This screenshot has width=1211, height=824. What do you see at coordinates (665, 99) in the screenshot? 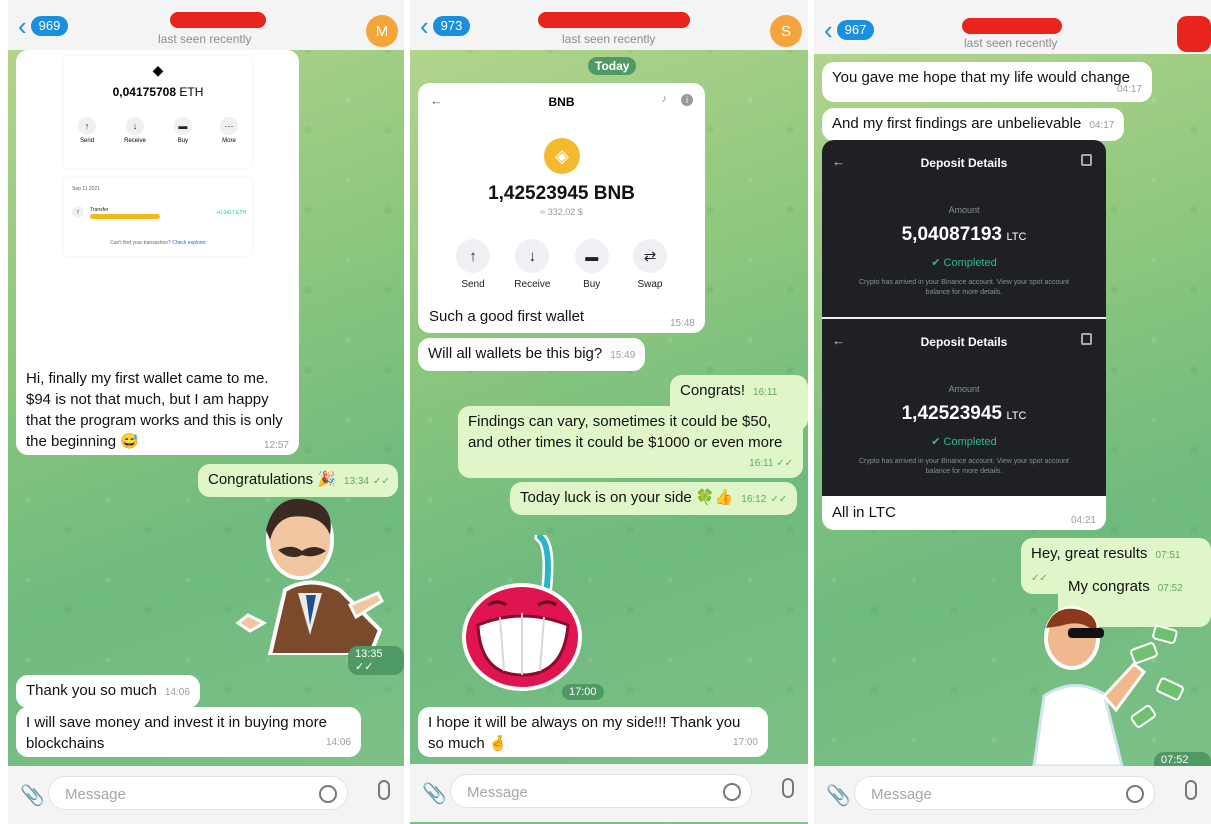
I see `notification-off-icon: ♪` at bounding box center [665, 99].